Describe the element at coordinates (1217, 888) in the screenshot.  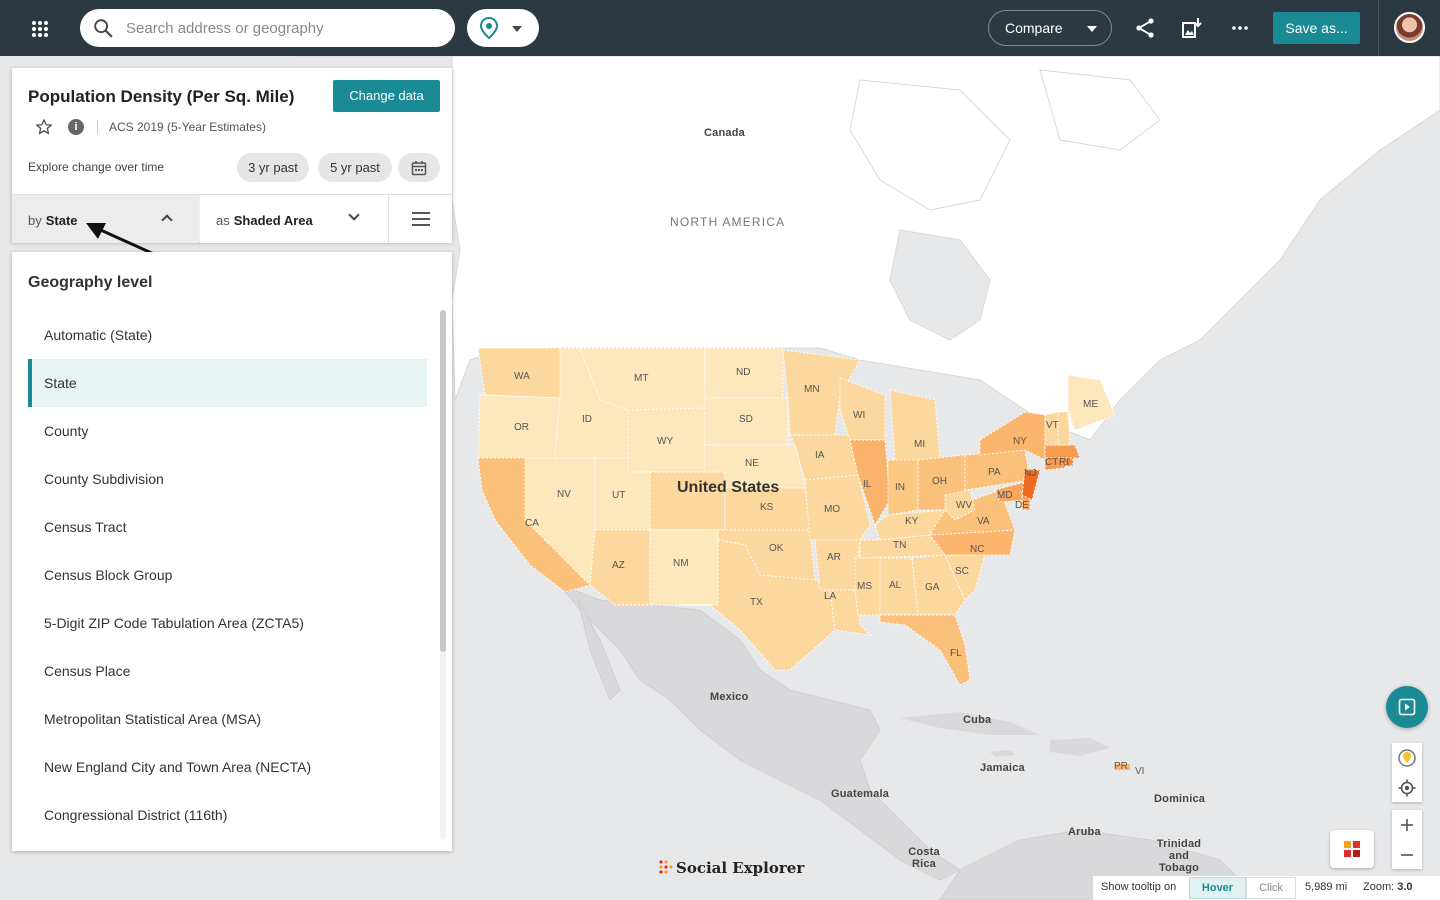
I see `tooltip-hover-toggle: Hover` at that location.